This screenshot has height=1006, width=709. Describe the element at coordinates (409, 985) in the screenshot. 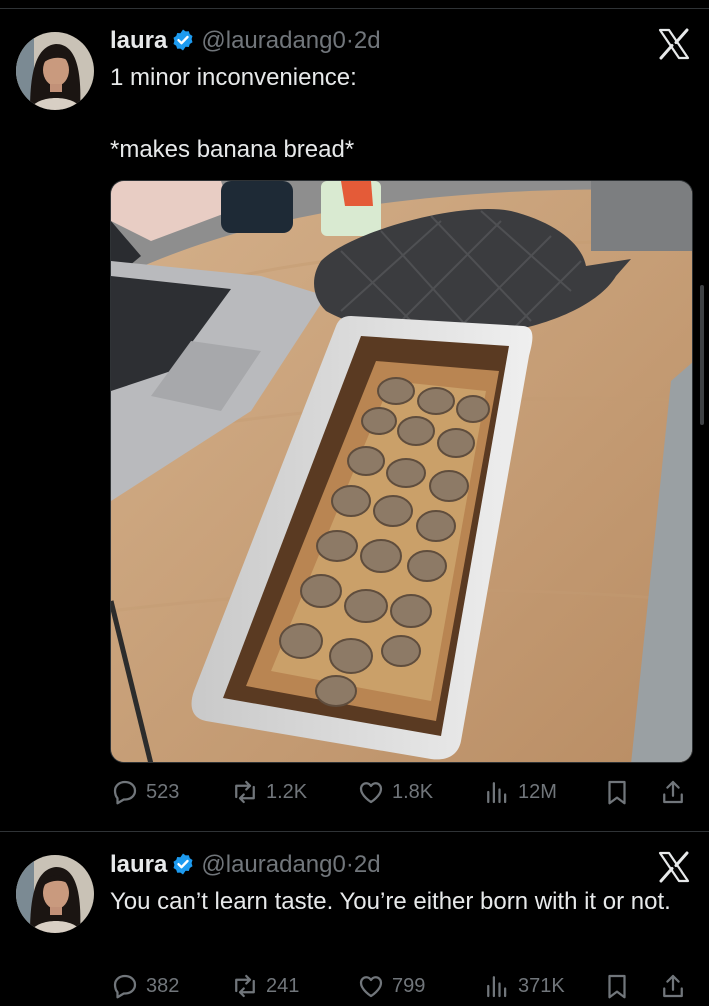

I see `like-count: 799` at that location.